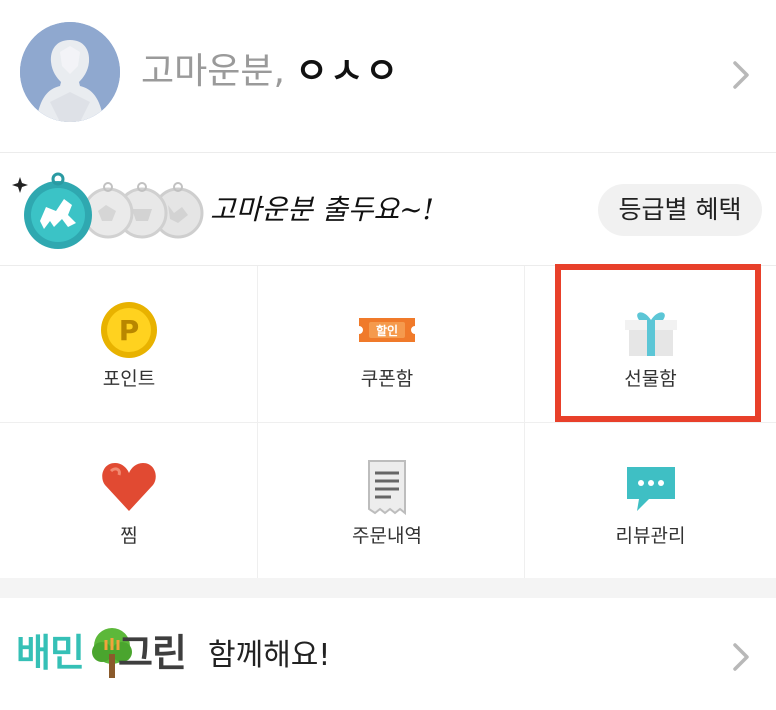 Image resolution: width=776 pixels, height=710 pixels. I want to click on avatar, so click(70, 72).